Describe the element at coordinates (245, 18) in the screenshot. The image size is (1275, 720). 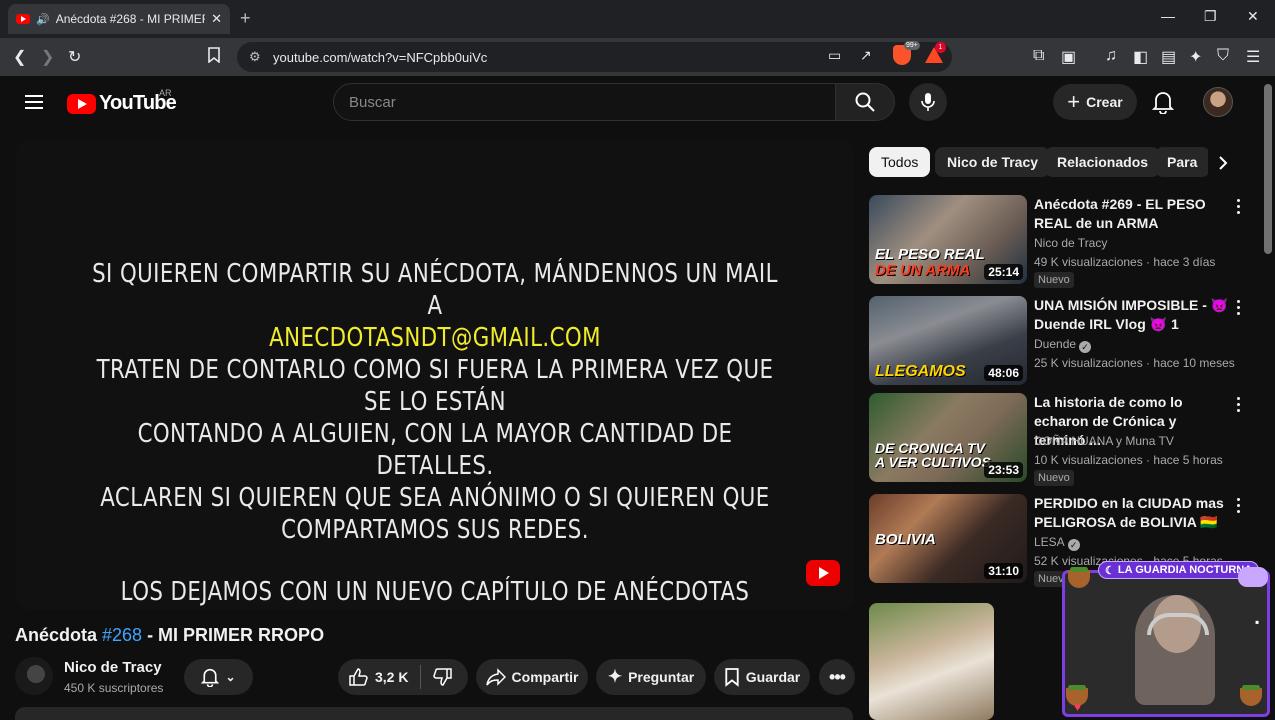
I see `new-tab-icon: +` at that location.